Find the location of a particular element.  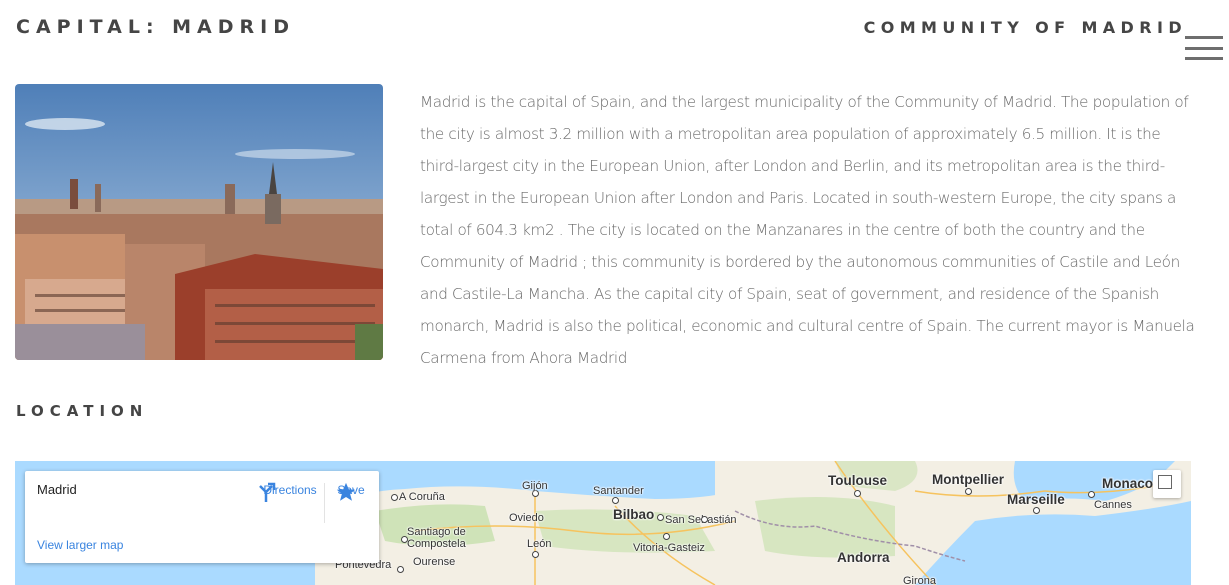

map-place-name: Madrid is located at coordinates (57, 489).